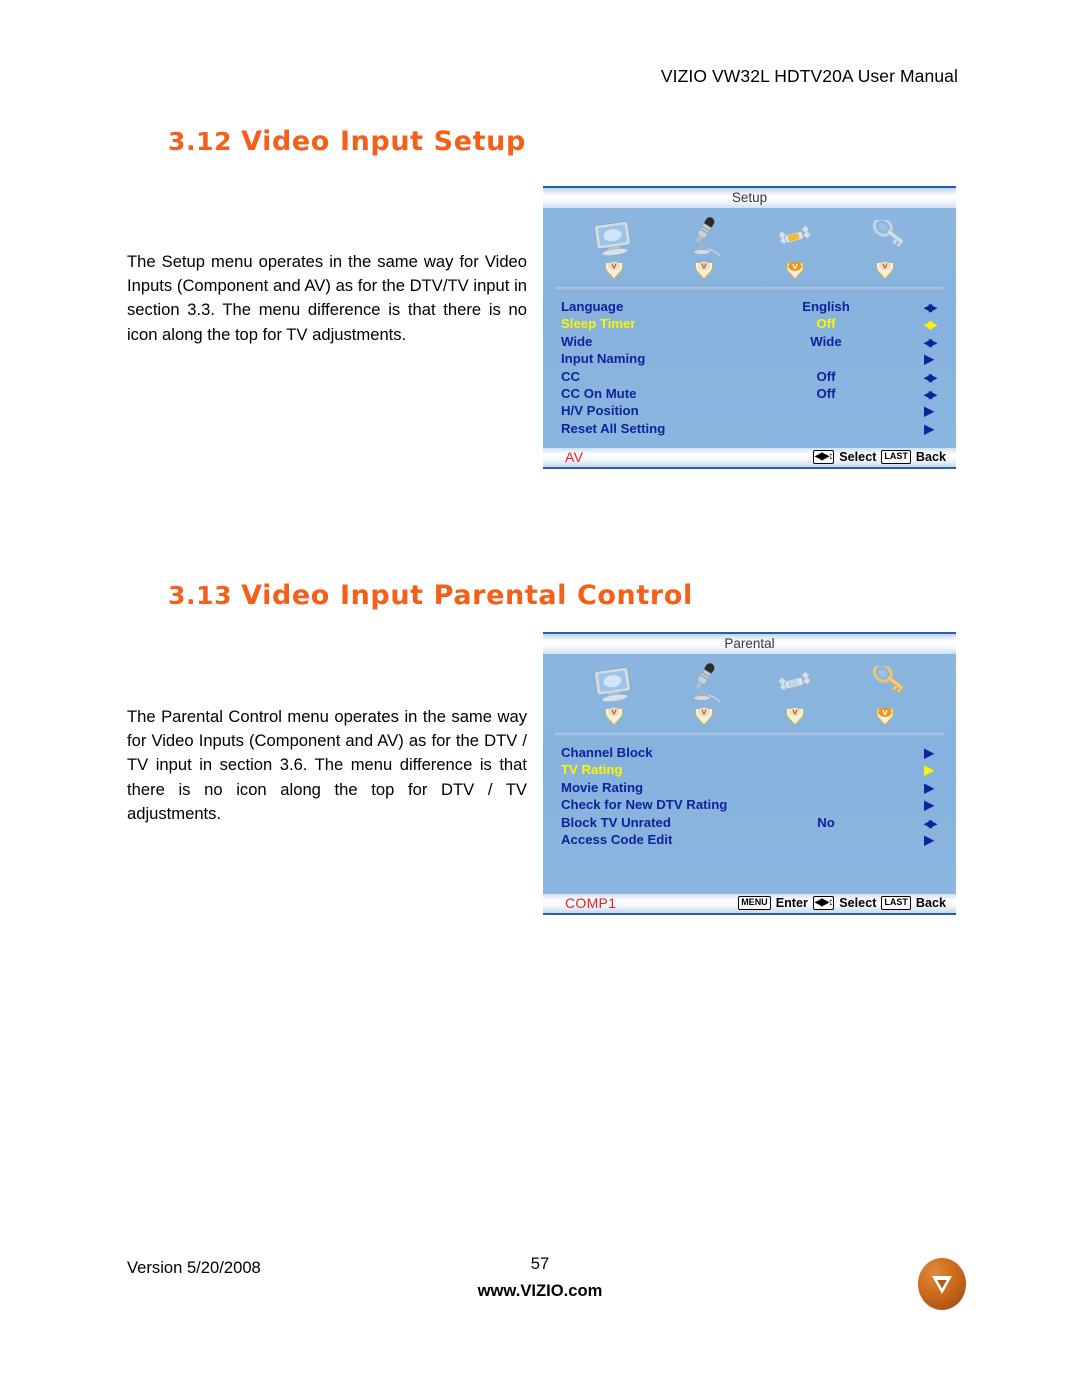 The width and height of the screenshot is (1080, 1397). What do you see at coordinates (751, 410) in the screenshot?
I see `osd-menu-item: H/V Position` at bounding box center [751, 410].